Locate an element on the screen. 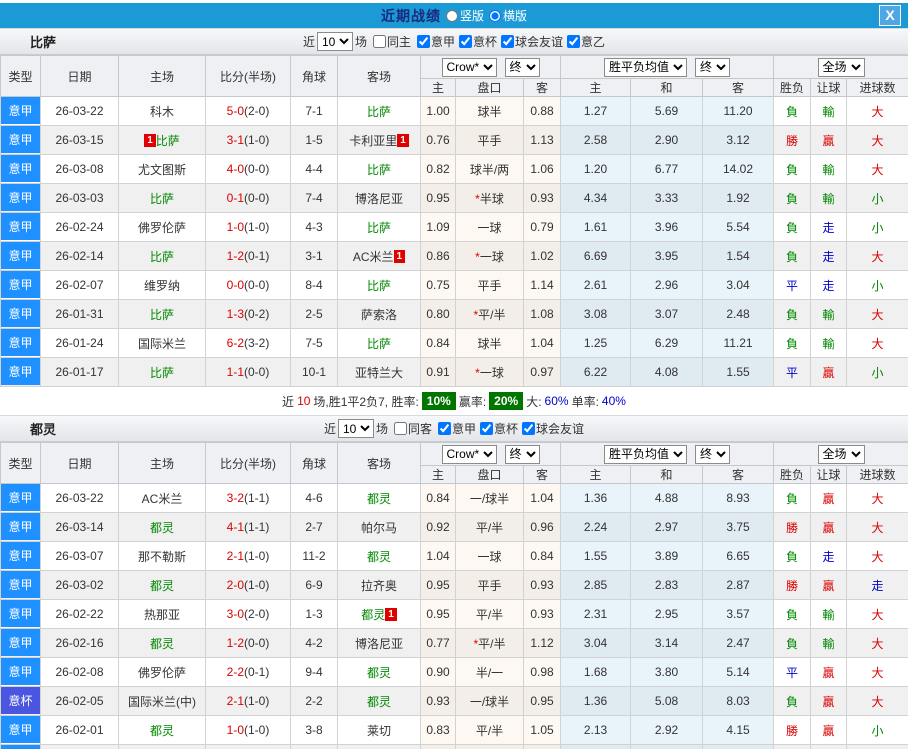 The image size is (908, 749). home-team: 国际米兰(中) is located at coordinates (162, 701).